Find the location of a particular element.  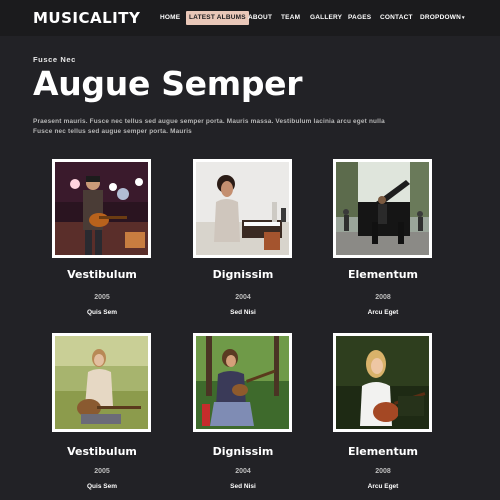

chevron-down-icon: ▾ is located at coordinates (463, 18).